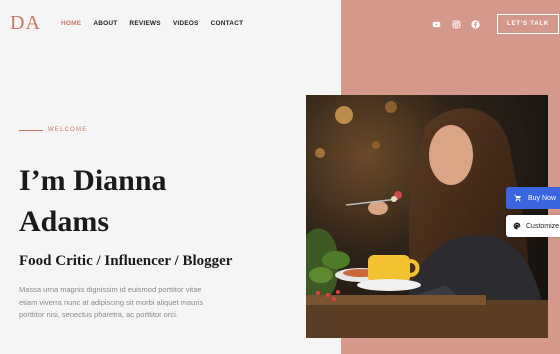  Describe the element at coordinates (68, 130) in the screenshot. I see `eyebrow-text: WELCOME` at that location.